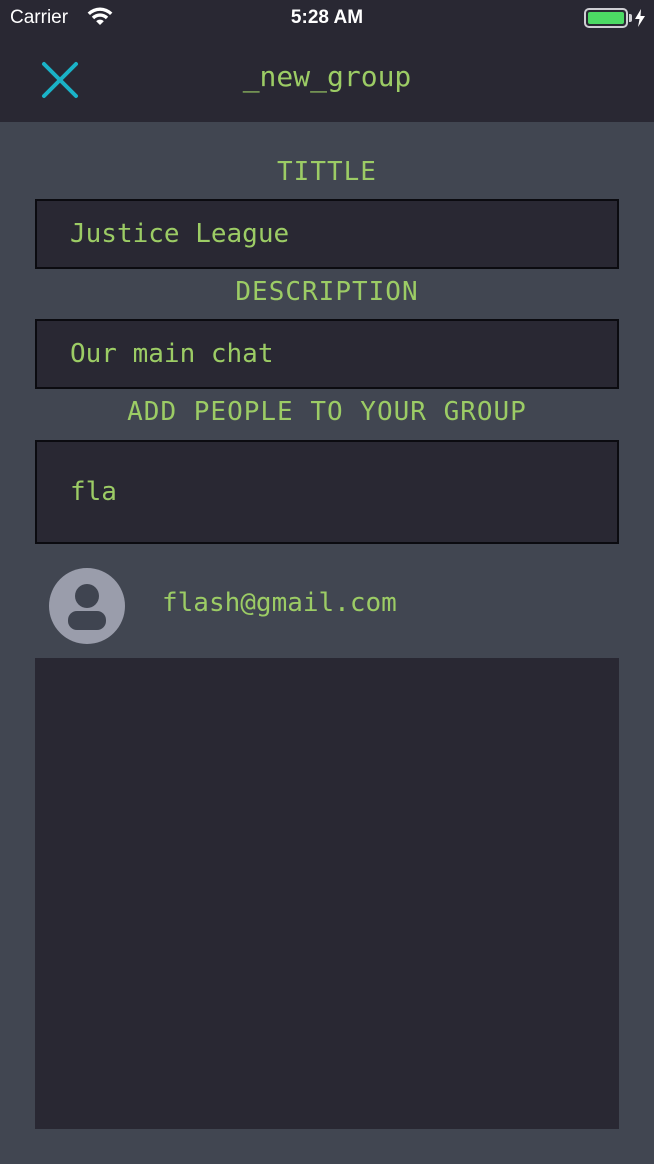  I want to click on status-bar: Carrier 5:28 AM, so click(327, 20).